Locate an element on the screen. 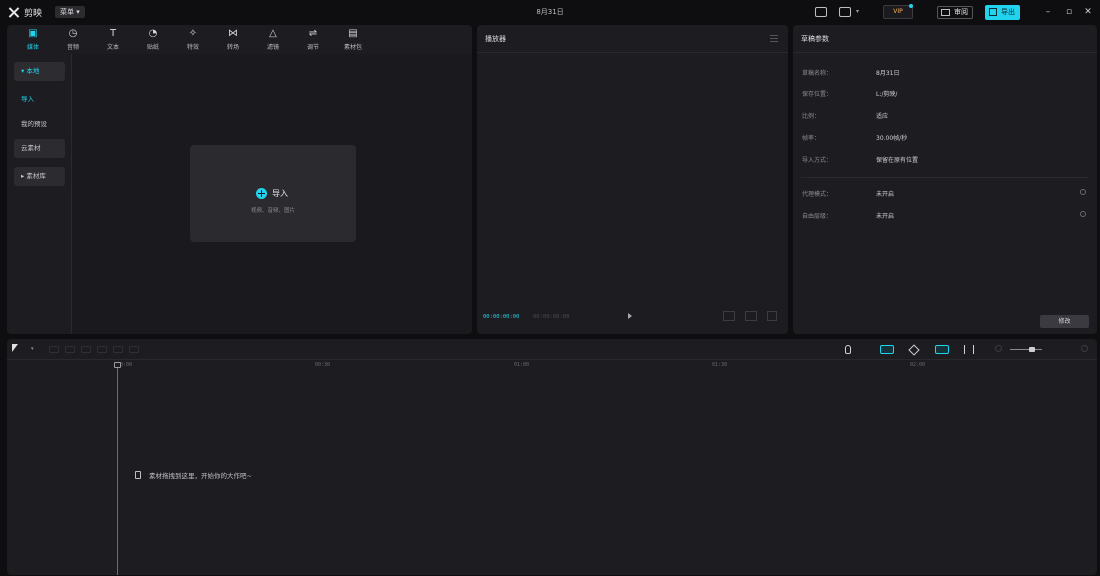 The image size is (1100, 576). tab-label: 调节 is located at coordinates (312, 47).